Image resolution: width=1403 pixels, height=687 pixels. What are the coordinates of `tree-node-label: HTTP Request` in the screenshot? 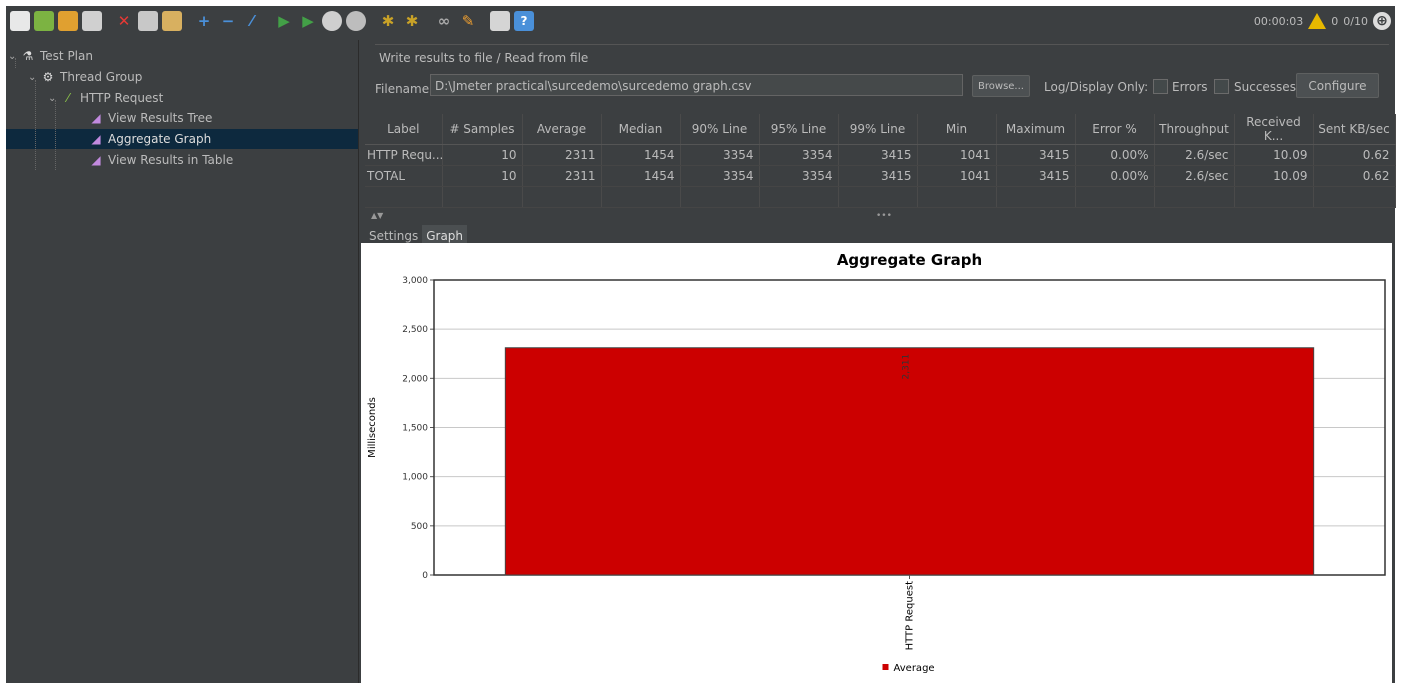 It's located at (122, 98).